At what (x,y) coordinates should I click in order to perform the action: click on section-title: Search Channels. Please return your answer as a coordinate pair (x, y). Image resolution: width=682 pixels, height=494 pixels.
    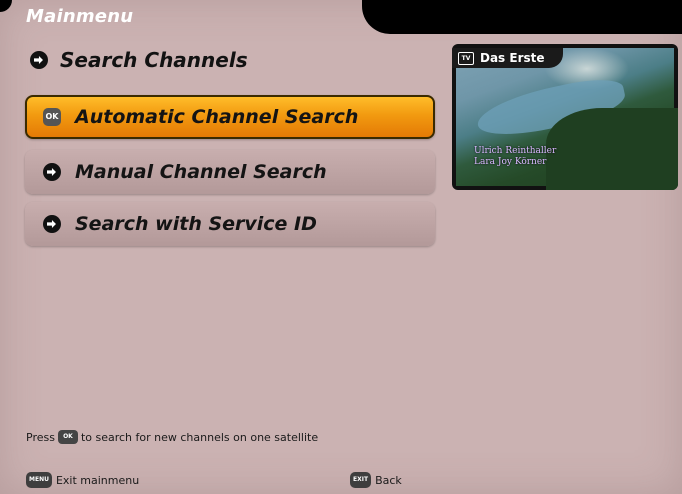
    Looking at the image, I should click on (154, 60).